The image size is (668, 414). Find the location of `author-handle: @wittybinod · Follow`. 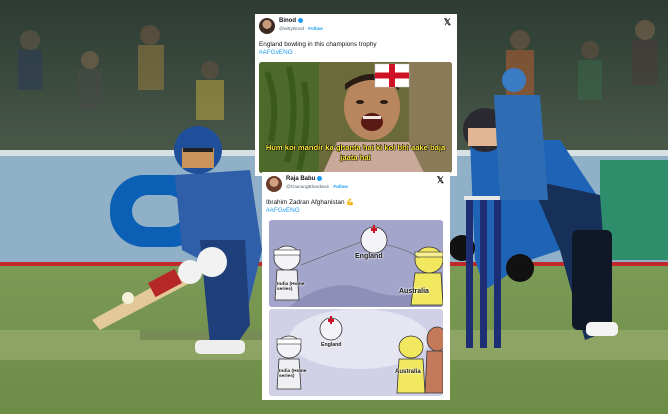

author-handle: @wittybinod · Follow is located at coordinates (301, 28).